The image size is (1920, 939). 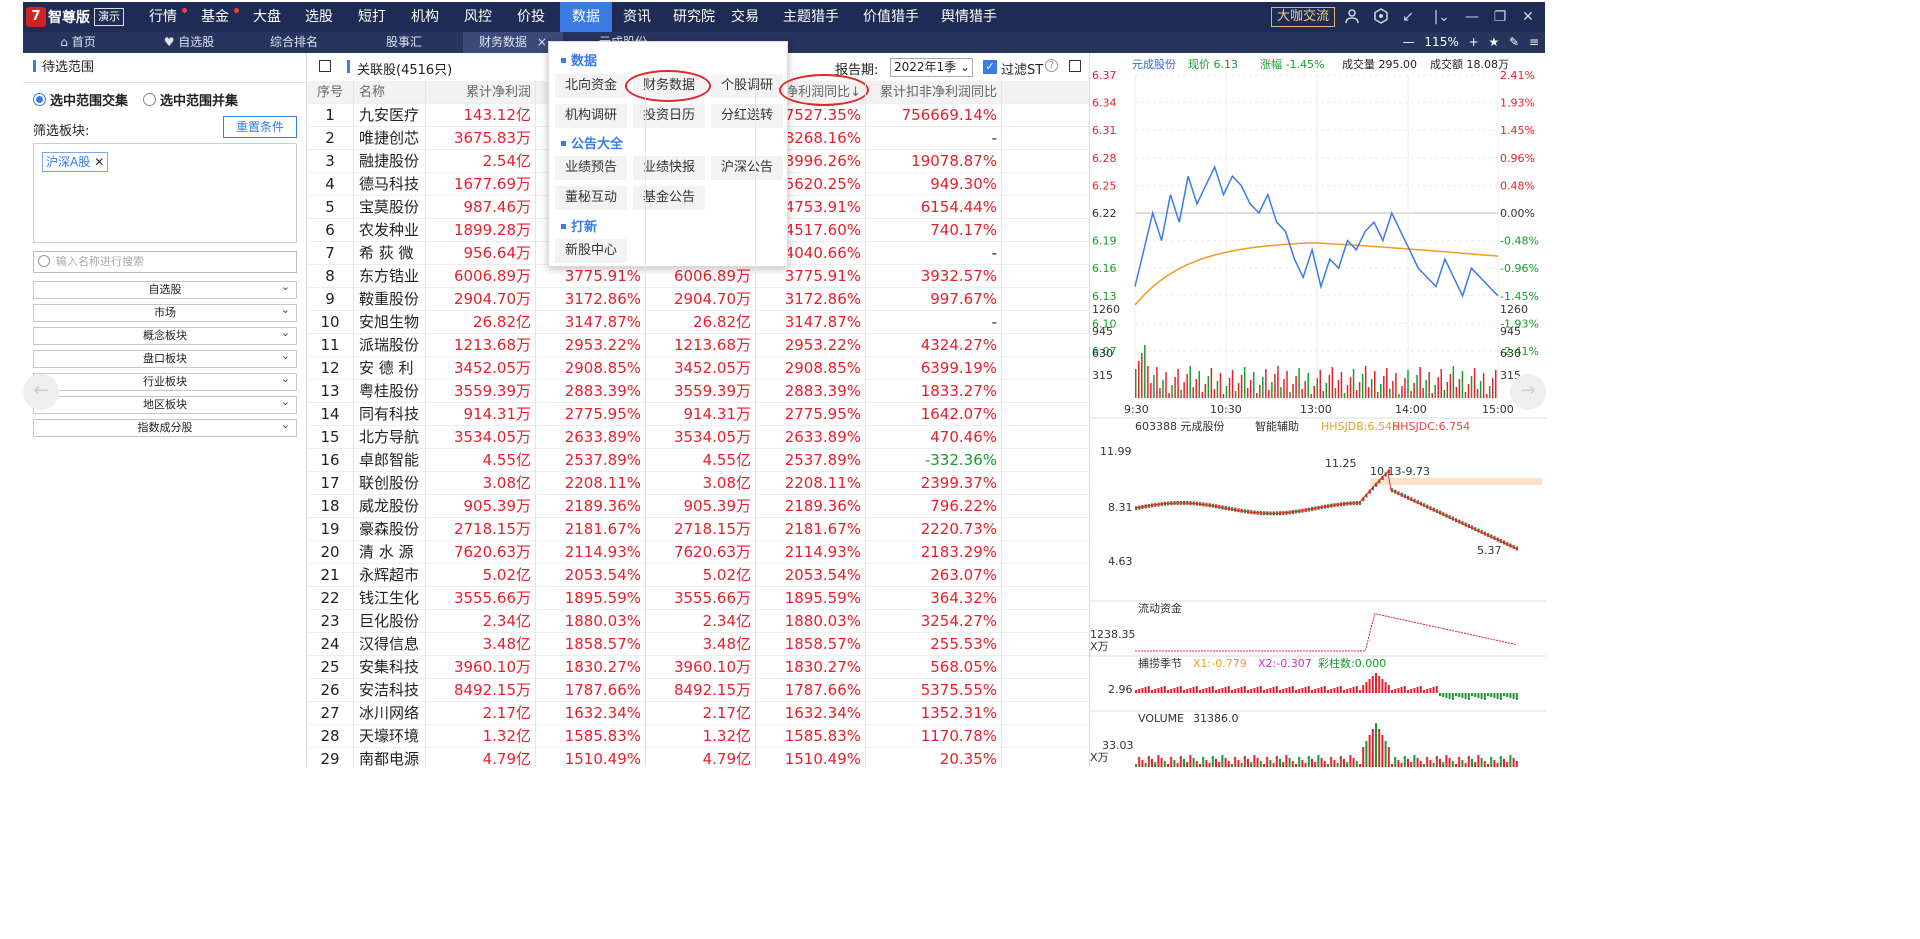 What do you see at coordinates (1444, 17) in the screenshot?
I see `chevron-down-icon: ⌄` at bounding box center [1444, 17].